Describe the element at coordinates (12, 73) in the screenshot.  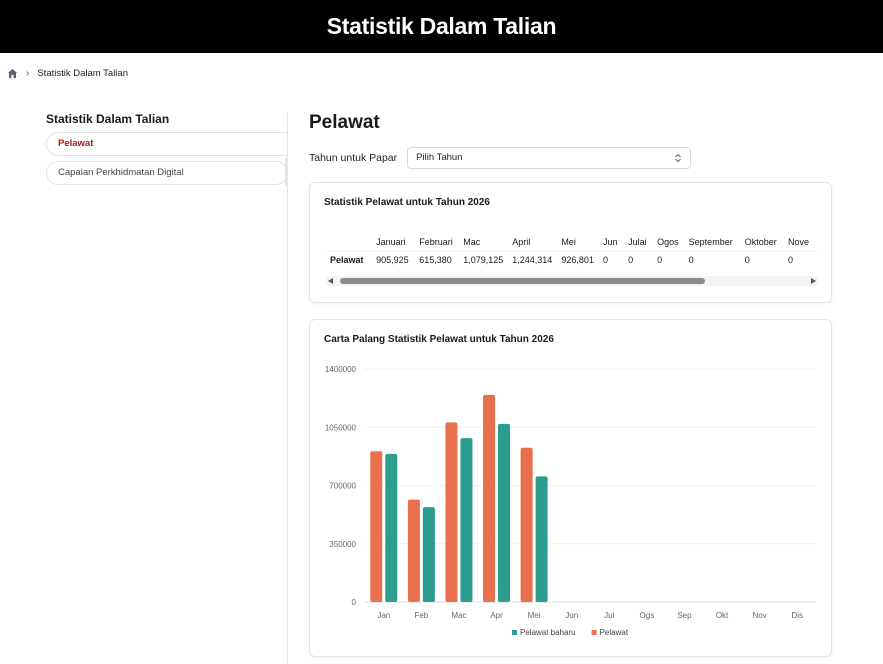
I see `home-icon` at that location.